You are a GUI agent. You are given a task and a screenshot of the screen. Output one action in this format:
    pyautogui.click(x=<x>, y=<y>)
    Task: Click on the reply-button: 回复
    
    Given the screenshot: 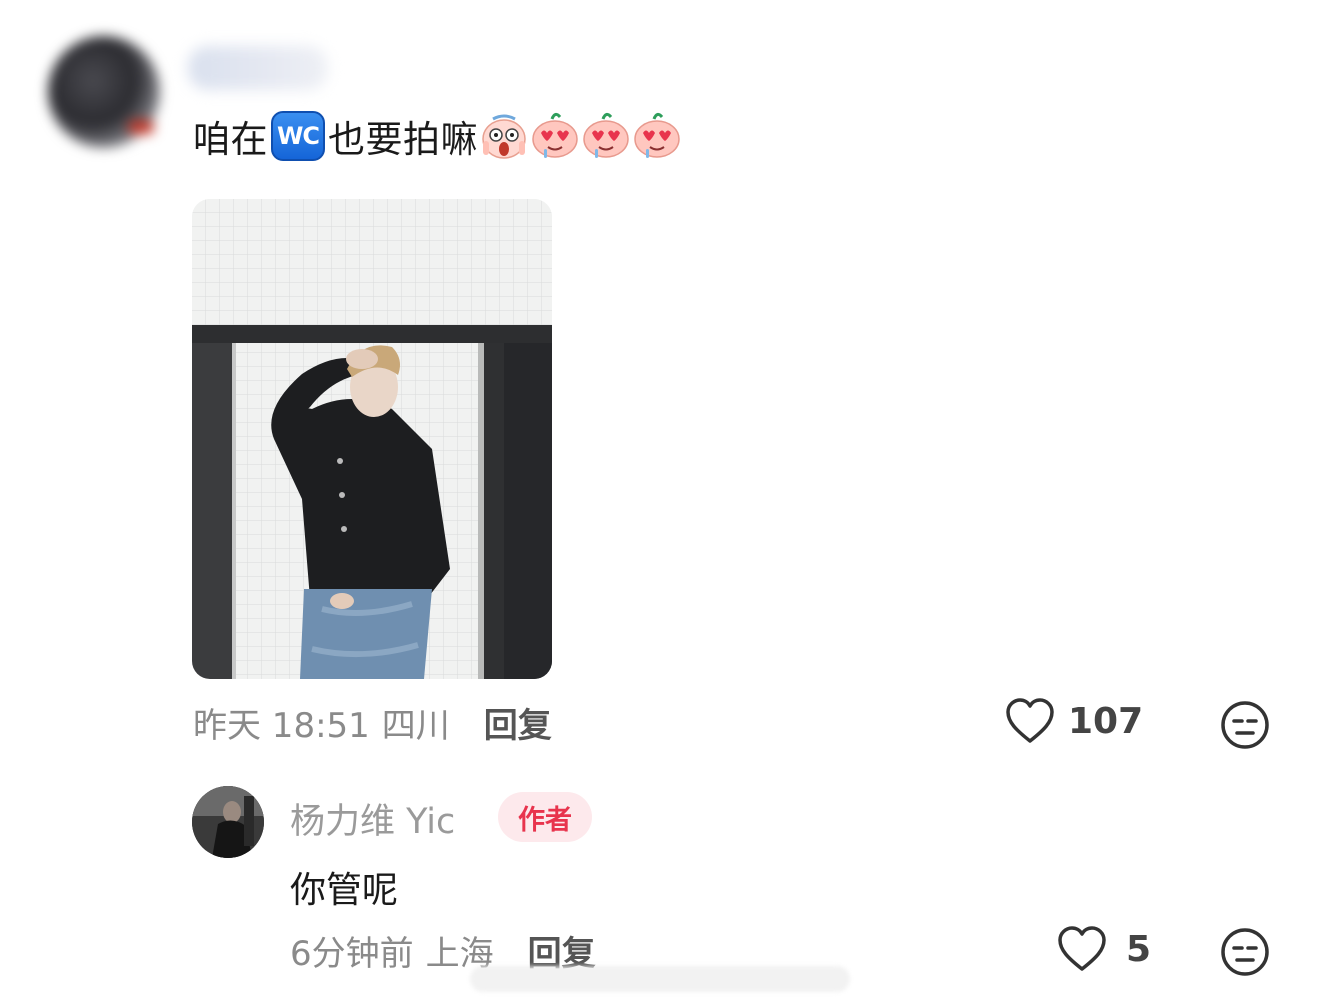 What is the action you would take?
    pyautogui.click(x=518, y=722)
    